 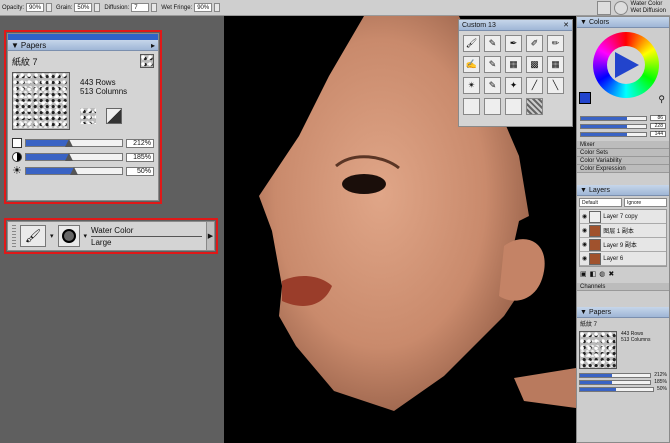 What do you see at coordinates (600, 312) in the screenshot?
I see `papers-mini-title: Papers` at bounding box center [600, 312].